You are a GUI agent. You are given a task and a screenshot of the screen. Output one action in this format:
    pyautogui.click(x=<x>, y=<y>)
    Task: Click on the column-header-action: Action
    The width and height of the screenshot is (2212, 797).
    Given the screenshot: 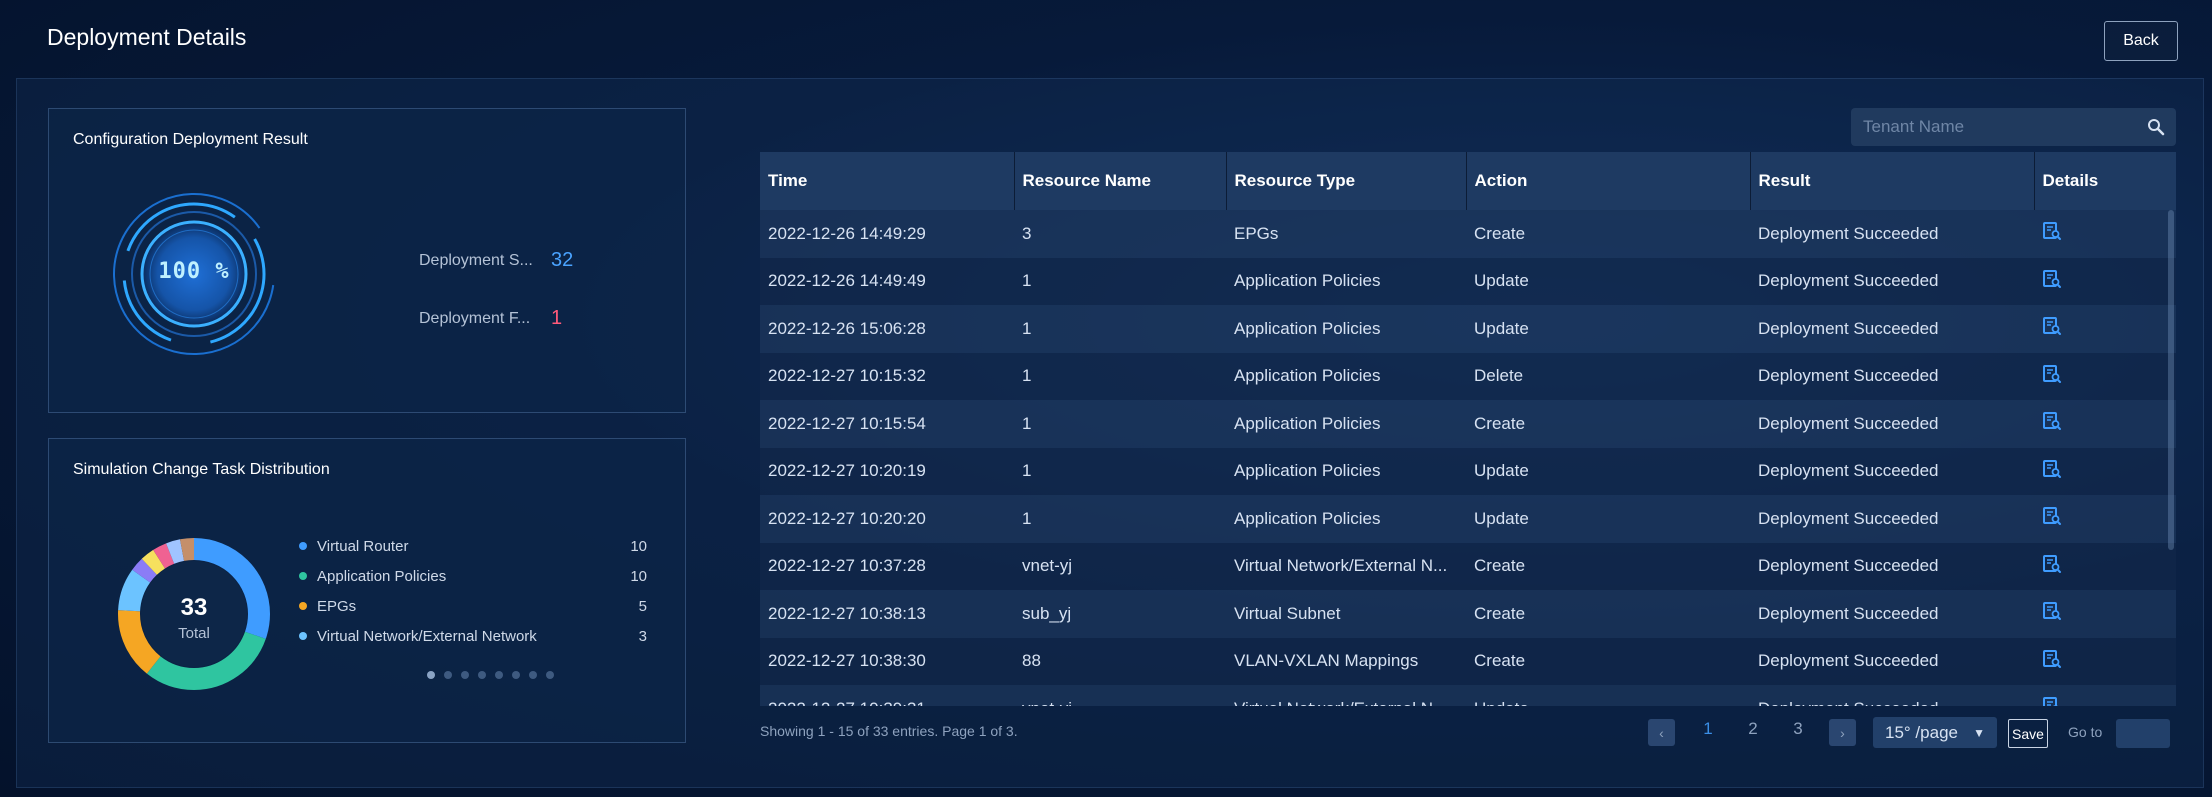 What is the action you would take?
    pyautogui.click(x=1608, y=181)
    